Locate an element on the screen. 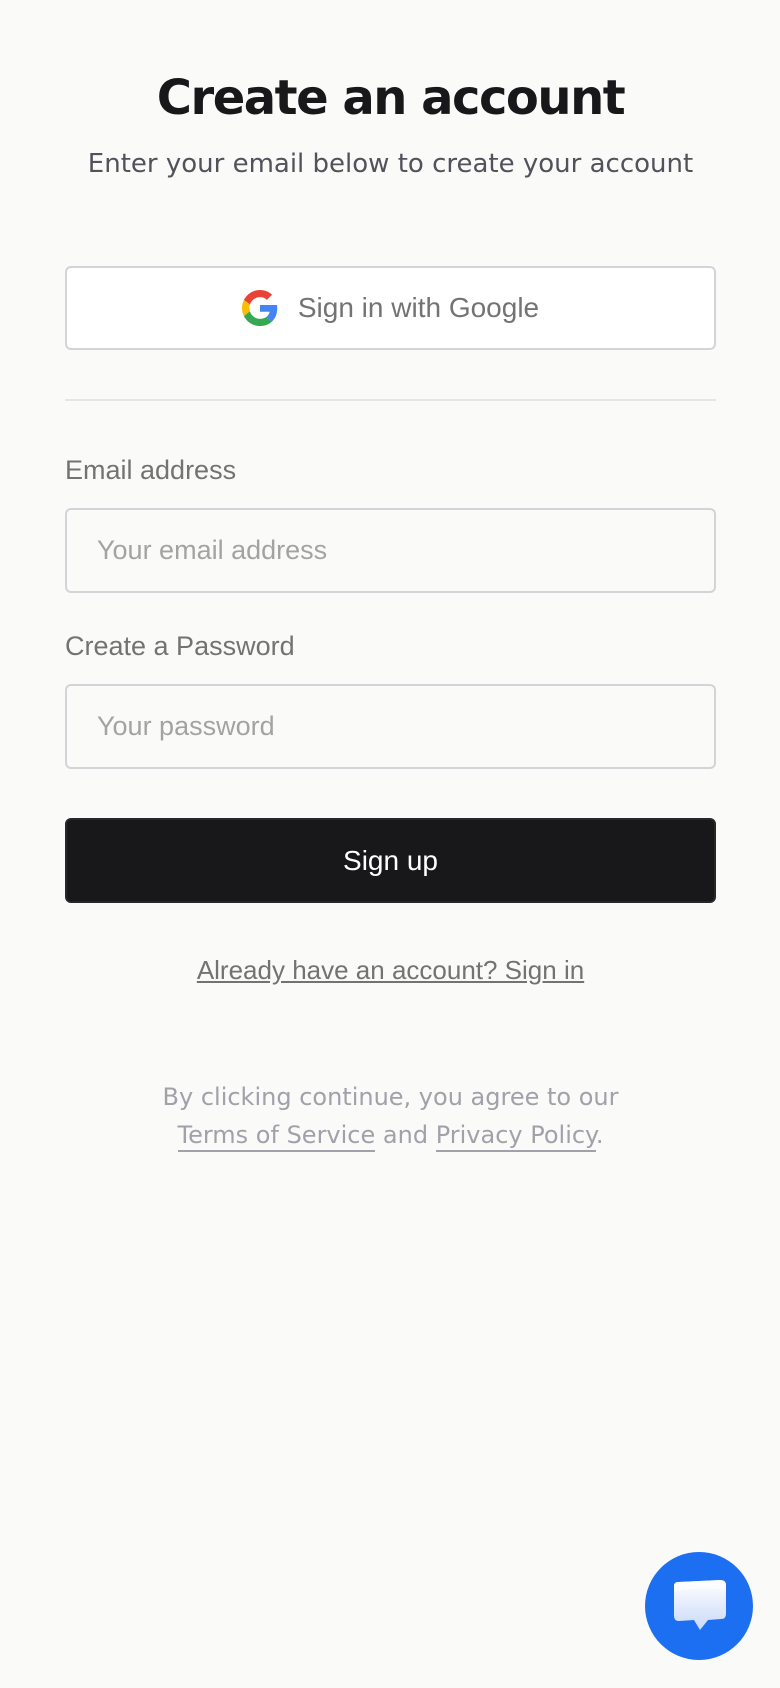  google-icon is located at coordinates (259, 308).